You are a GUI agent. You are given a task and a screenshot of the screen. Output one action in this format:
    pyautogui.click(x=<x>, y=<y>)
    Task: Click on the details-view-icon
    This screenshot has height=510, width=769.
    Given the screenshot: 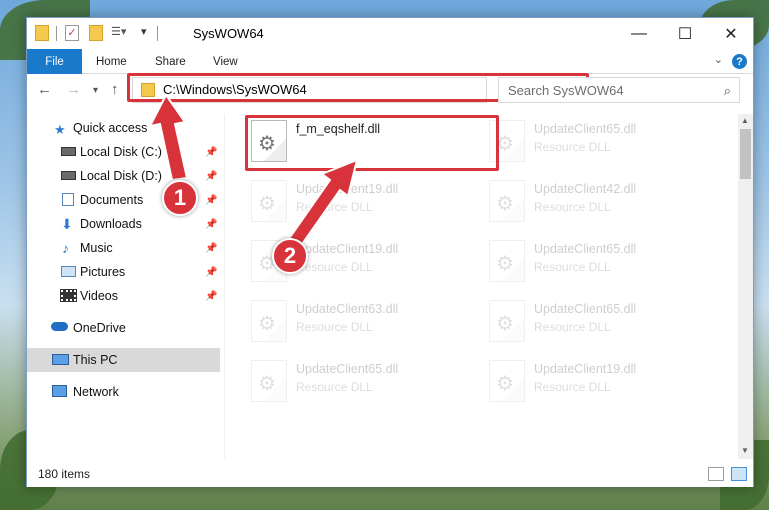 What is the action you would take?
    pyautogui.click(x=716, y=474)
    